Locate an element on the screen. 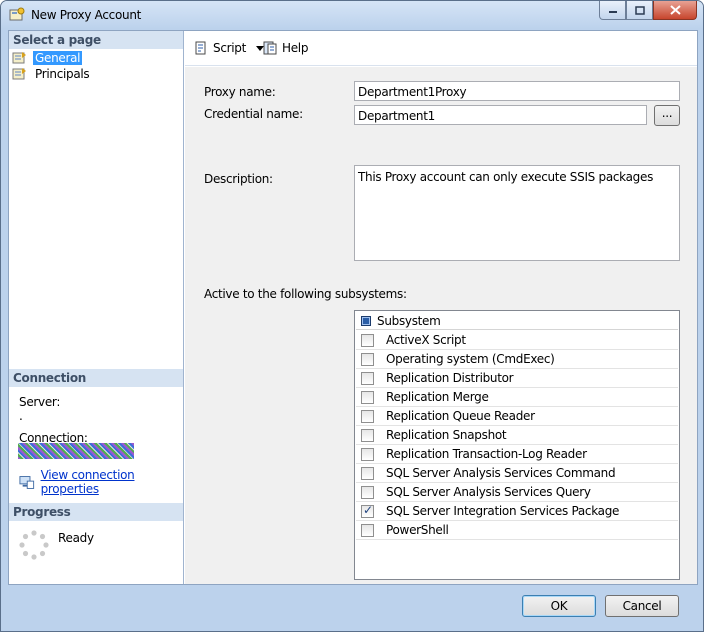 This screenshot has height=632, width=704. server-value: . is located at coordinates (21, 416).